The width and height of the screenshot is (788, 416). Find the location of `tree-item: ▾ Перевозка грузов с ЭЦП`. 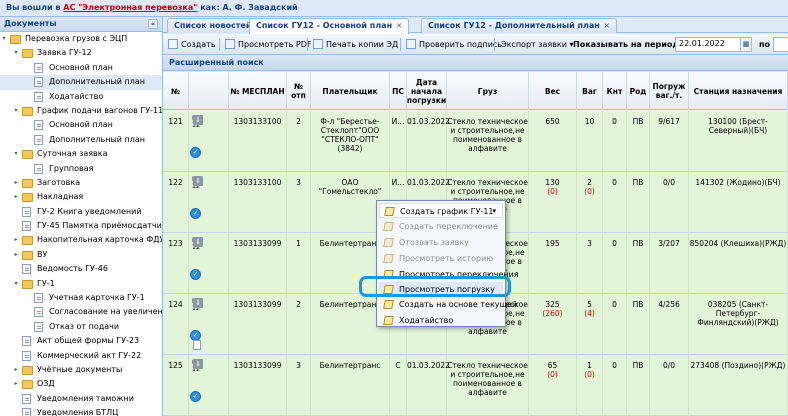

tree-item: ▾ Перевозка грузов с ЭЦП is located at coordinates (81, 39).